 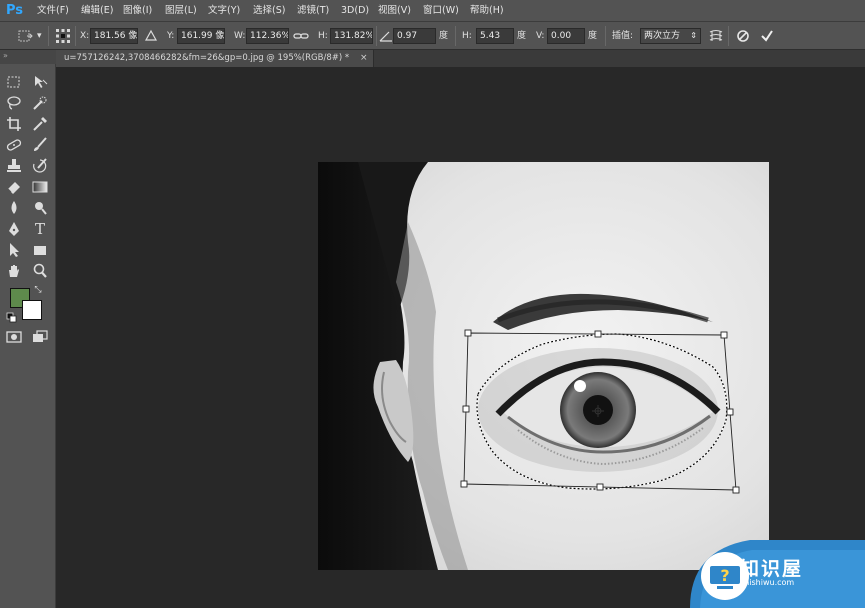 What do you see at coordinates (301, 36) in the screenshot?
I see `link-icon` at bounding box center [301, 36].